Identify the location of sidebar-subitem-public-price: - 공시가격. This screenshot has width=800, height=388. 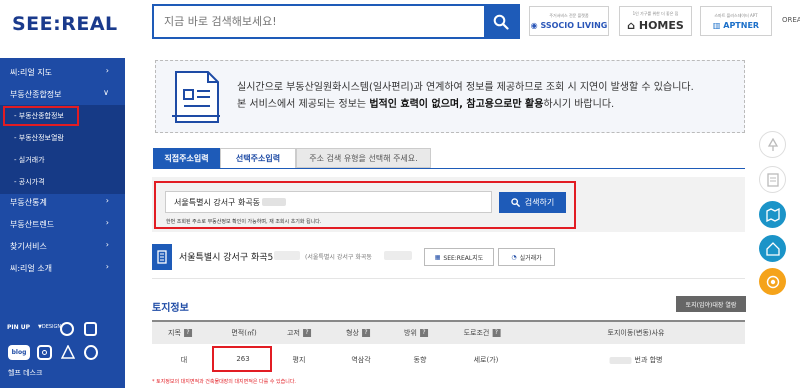
(62, 182).